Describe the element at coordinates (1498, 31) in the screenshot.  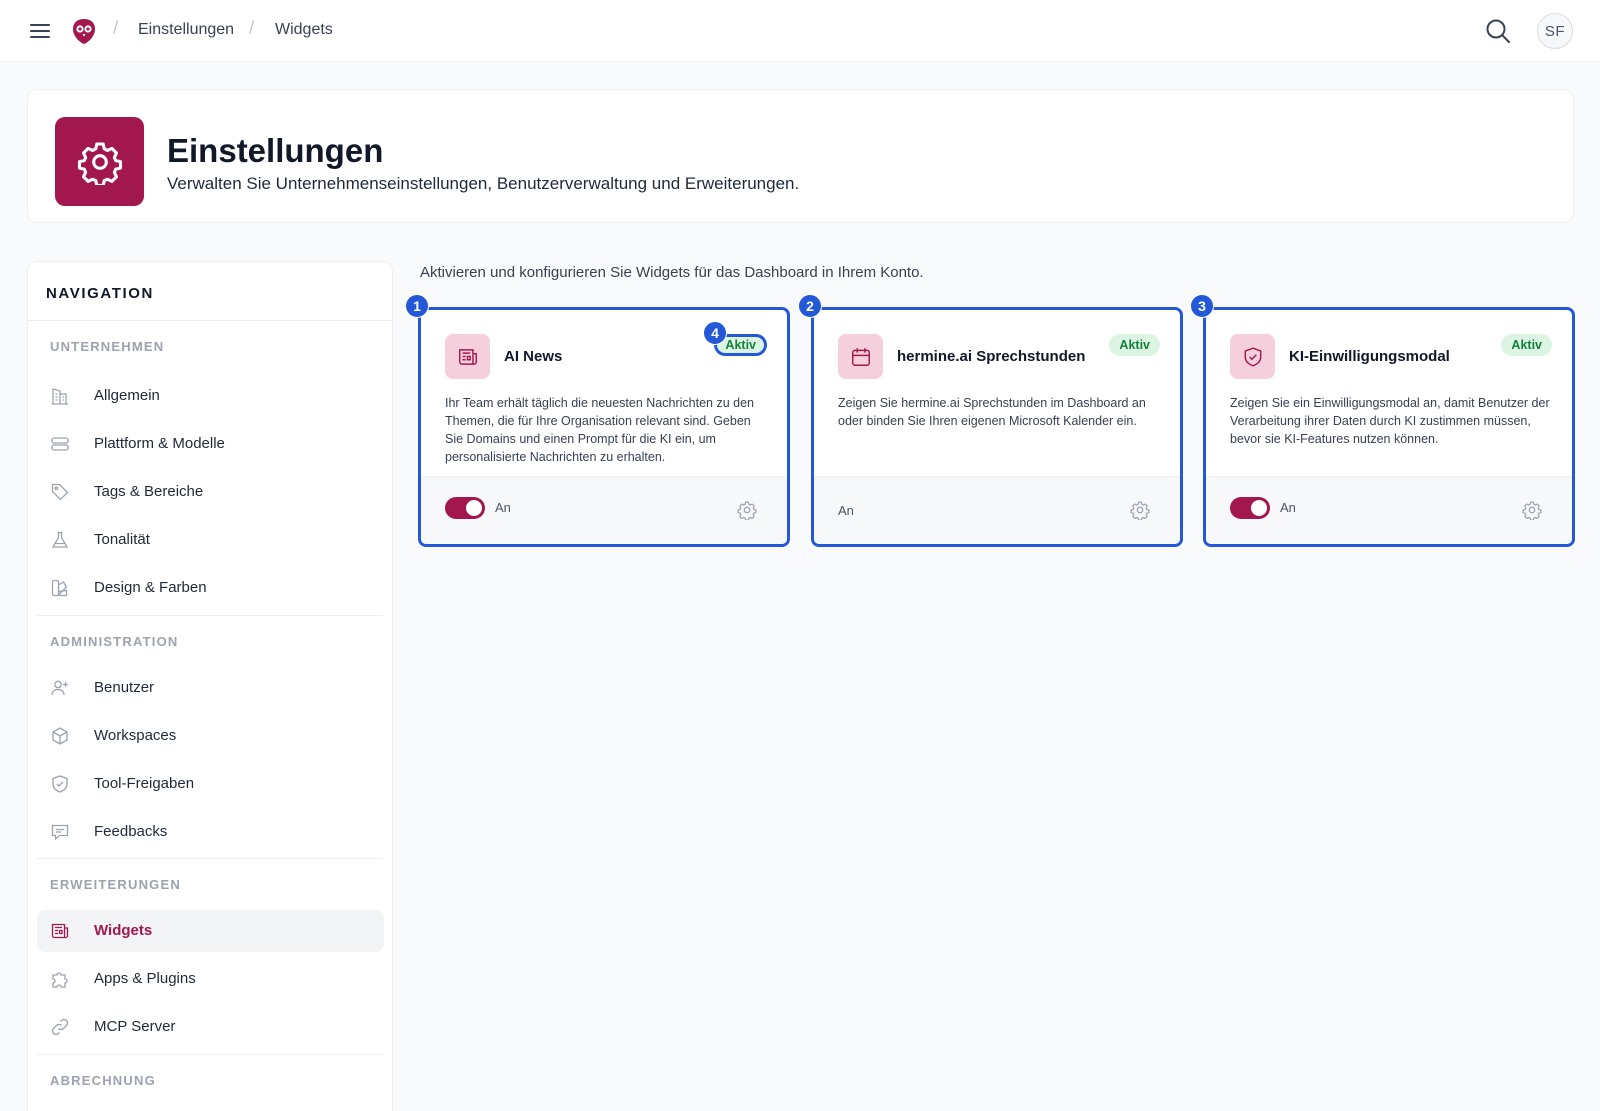
I see `search-icon` at that location.